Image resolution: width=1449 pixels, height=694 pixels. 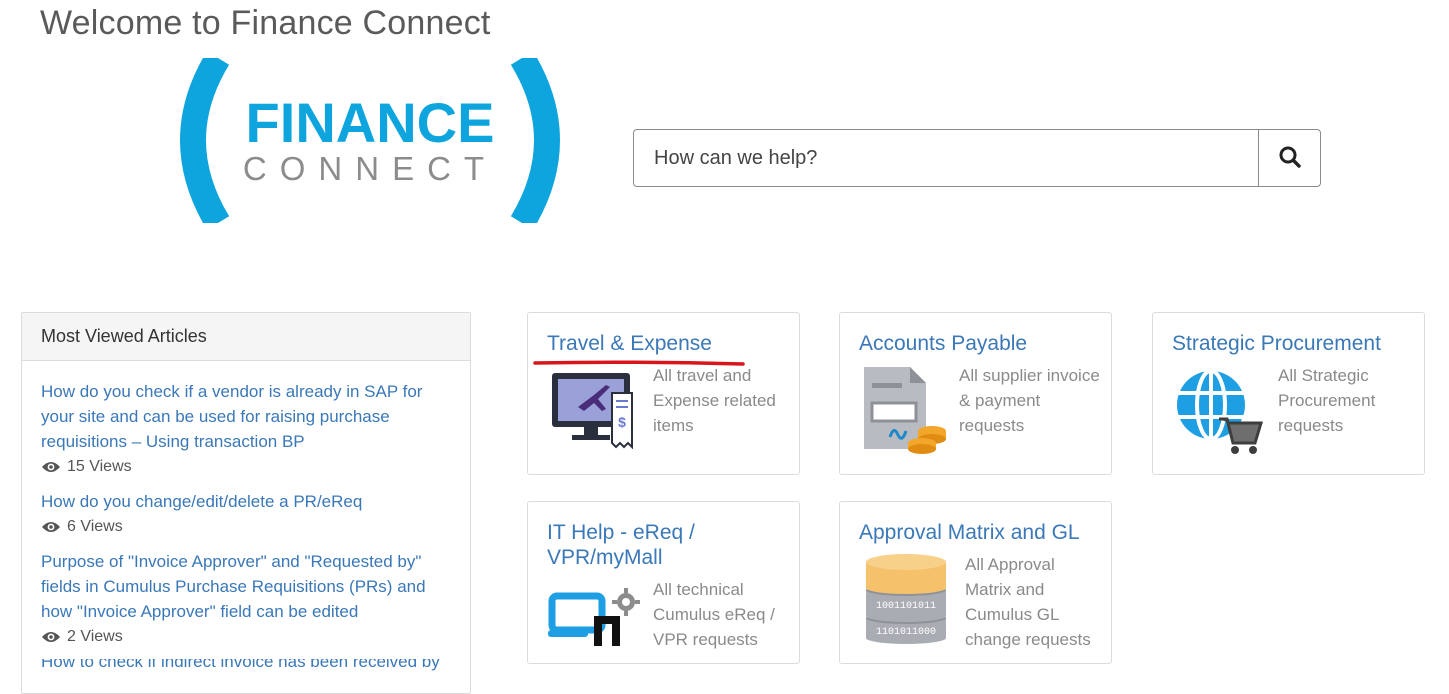 I want to click on card-description: All travel and Expense related items, so click(x=714, y=400).